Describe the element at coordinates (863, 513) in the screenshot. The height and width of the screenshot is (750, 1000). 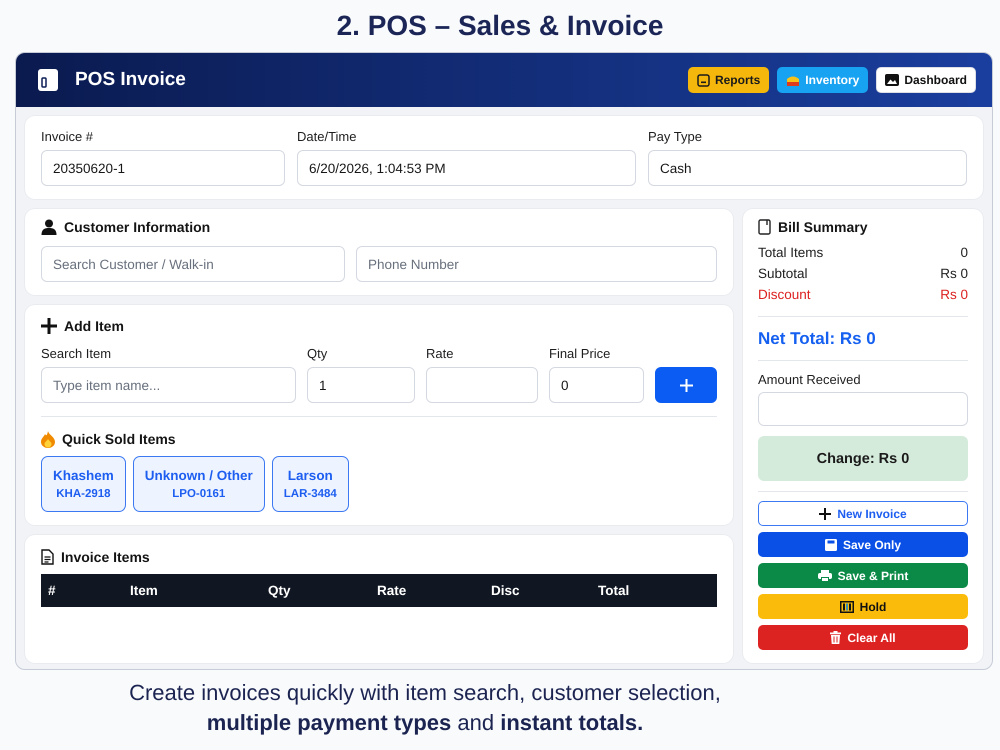
I see `new-invoice-button: New Invoice` at that location.